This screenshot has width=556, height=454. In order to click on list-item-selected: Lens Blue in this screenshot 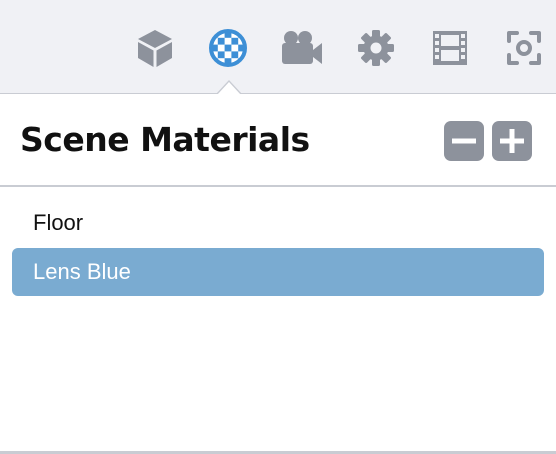, I will do `click(278, 272)`.